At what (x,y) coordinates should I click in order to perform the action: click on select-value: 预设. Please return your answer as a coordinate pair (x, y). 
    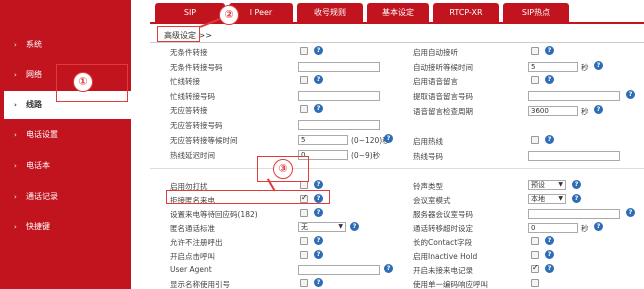
    Looking at the image, I should click on (538, 185).